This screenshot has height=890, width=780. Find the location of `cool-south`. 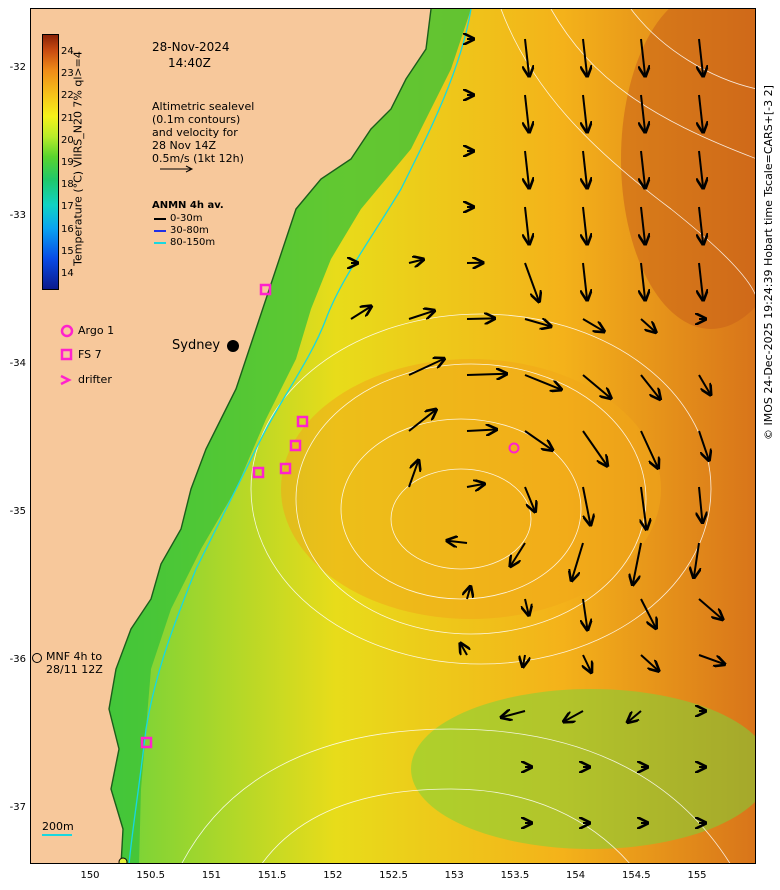

cool-south is located at coordinates (583, 769).